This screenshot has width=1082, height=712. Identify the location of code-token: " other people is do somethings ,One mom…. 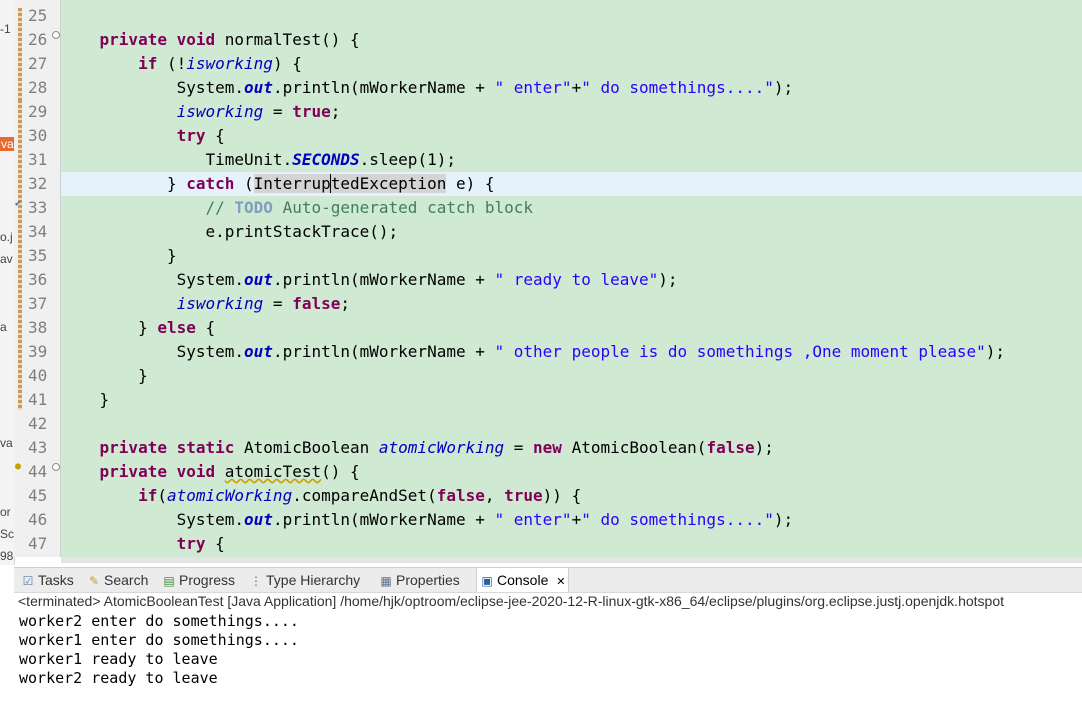
(740, 351).